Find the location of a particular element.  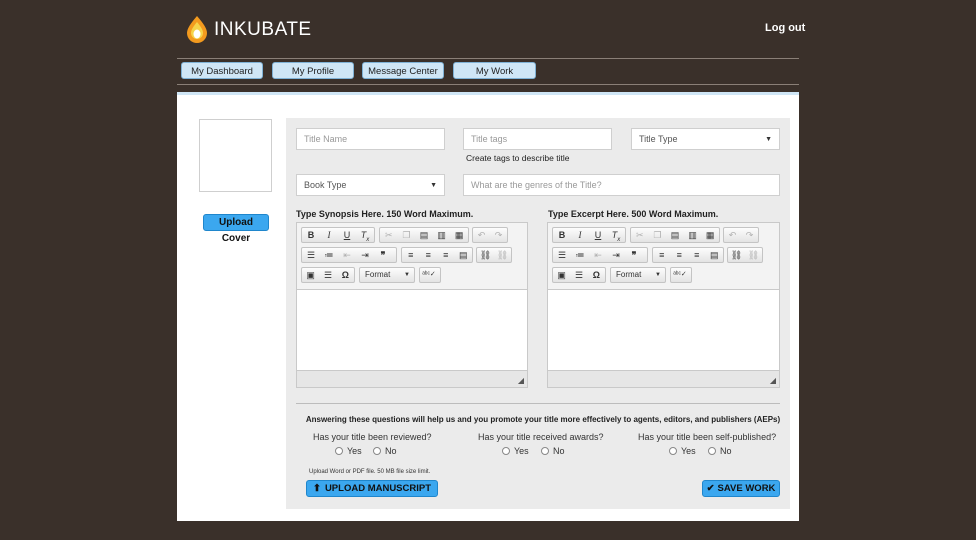

self-published-no-radio is located at coordinates (712, 451).